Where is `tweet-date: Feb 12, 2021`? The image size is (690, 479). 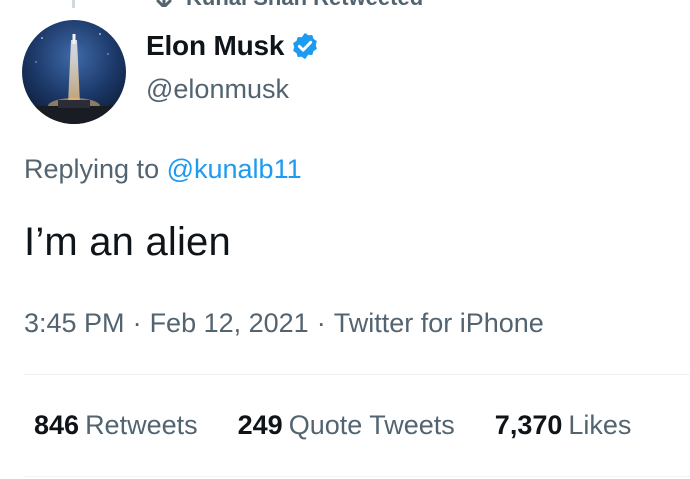
tweet-date: Feb 12, 2021 is located at coordinates (229, 323).